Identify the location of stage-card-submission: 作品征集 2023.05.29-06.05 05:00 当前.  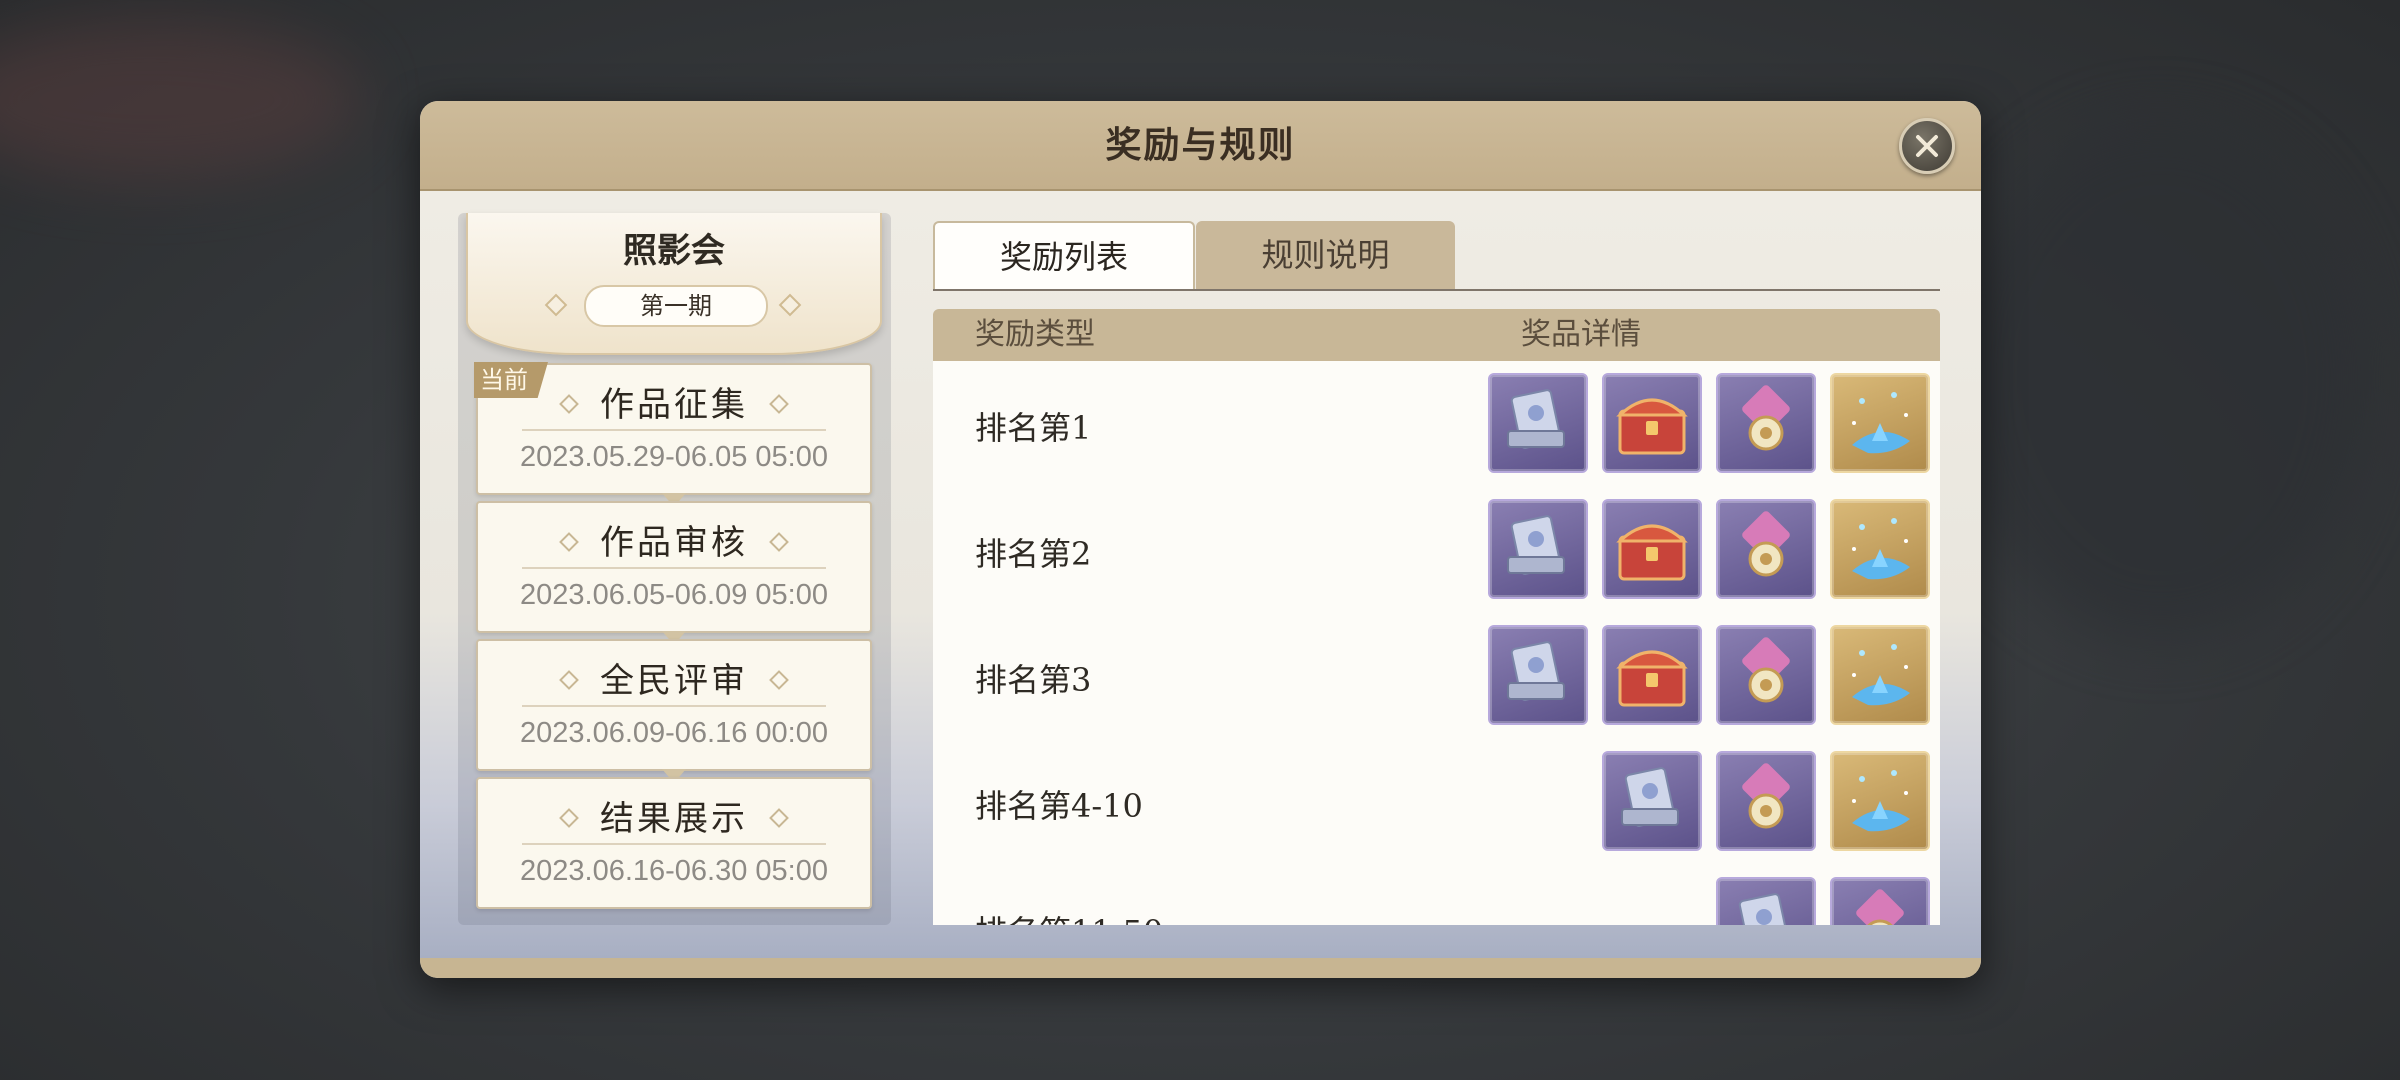
(673, 434).